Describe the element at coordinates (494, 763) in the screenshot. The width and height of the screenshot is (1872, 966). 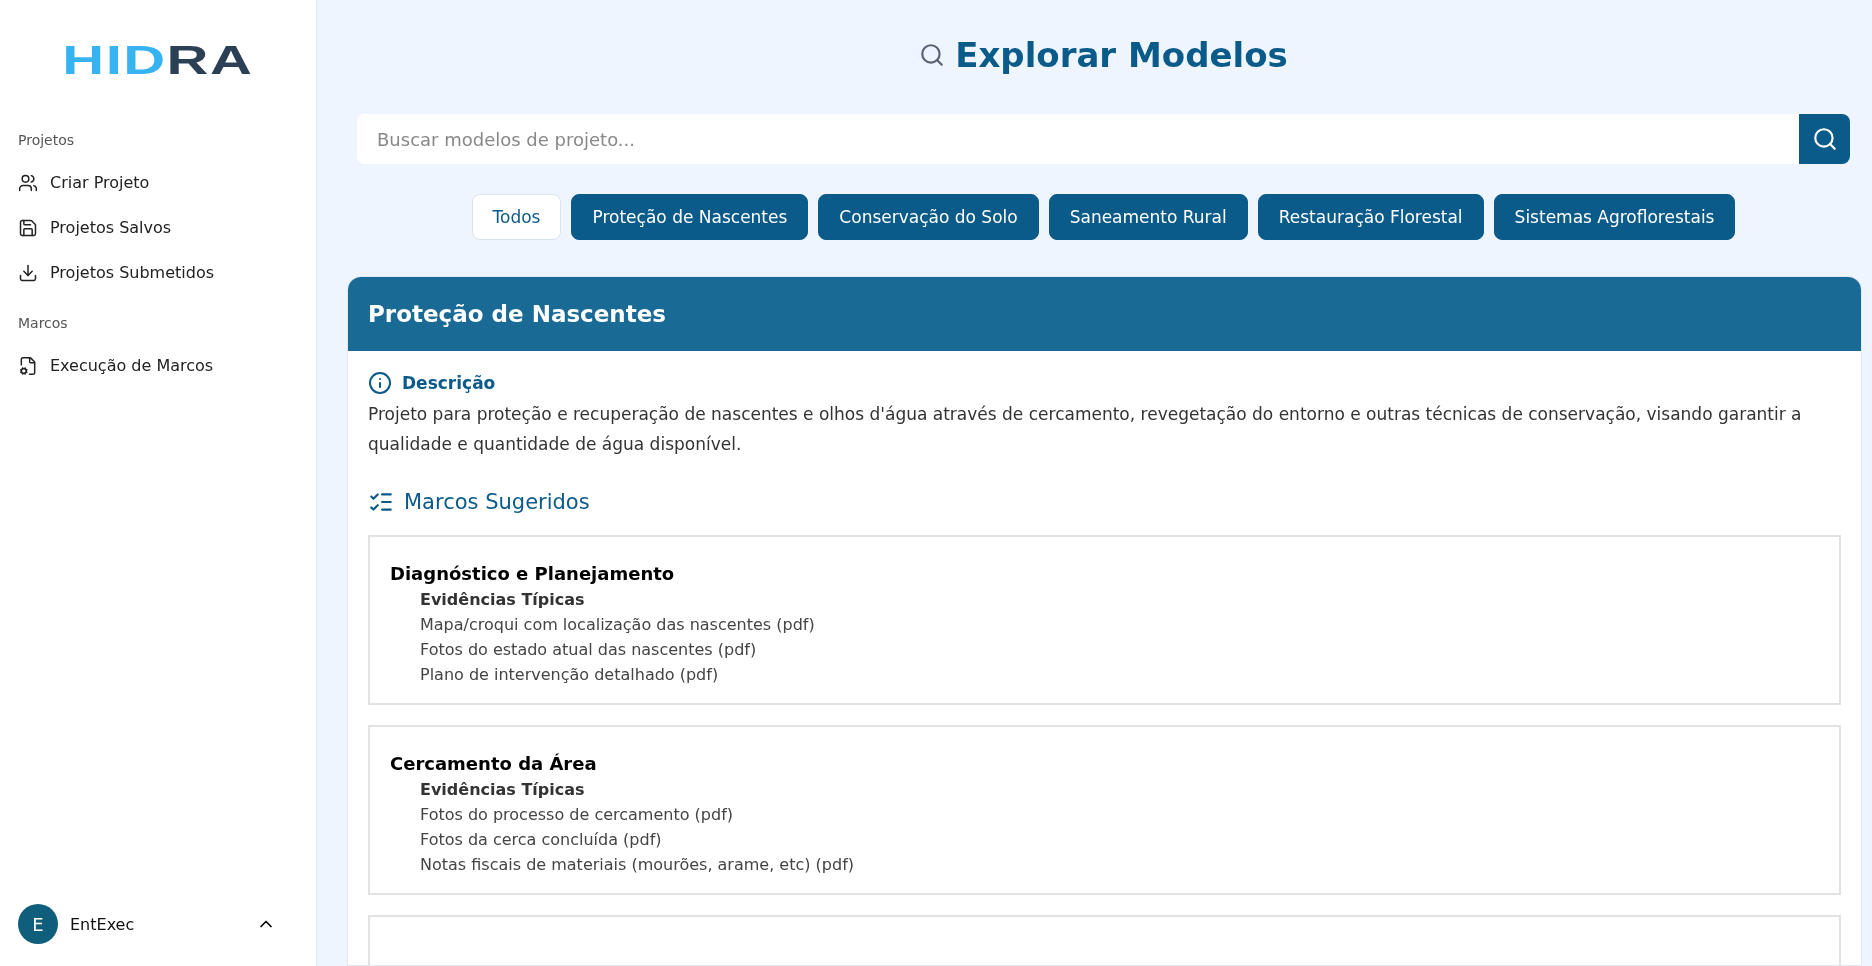
I see `milestone-title: Cercamento da Área` at that location.